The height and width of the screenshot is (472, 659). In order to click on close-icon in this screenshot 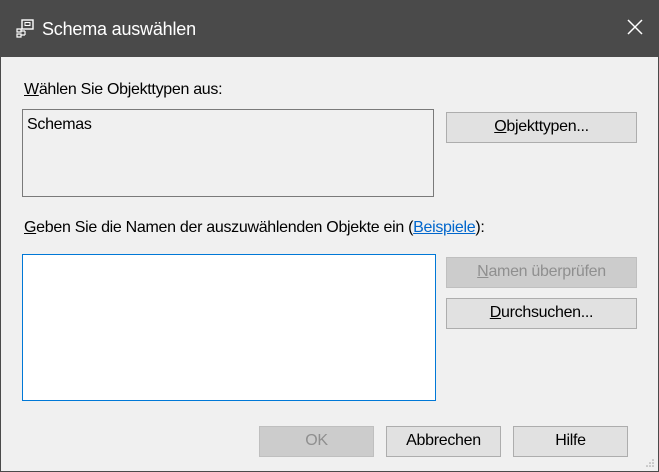, I will do `click(635, 27)`.